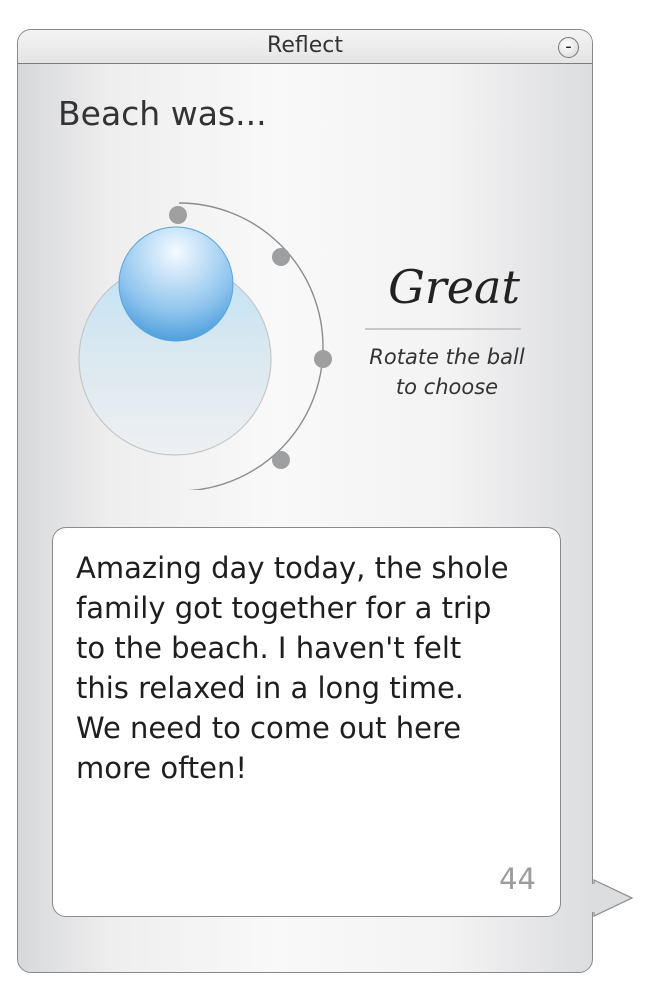 This screenshot has width=650, height=1004. Describe the element at coordinates (568, 47) in the screenshot. I see `minimize-button: -` at that location.